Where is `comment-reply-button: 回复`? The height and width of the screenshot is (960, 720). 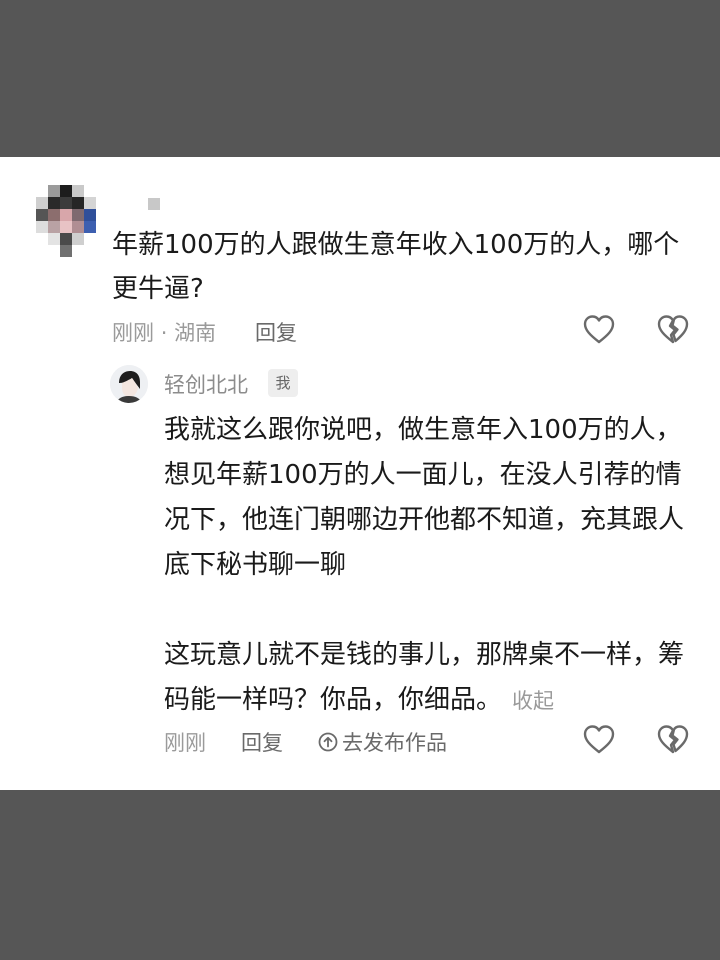 comment-reply-button: 回复 is located at coordinates (276, 332).